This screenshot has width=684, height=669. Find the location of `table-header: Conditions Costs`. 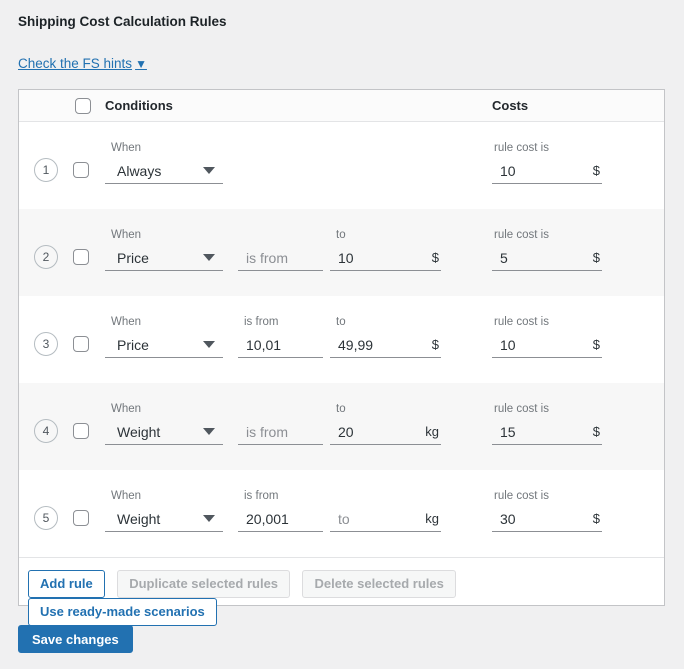

table-header: Conditions Costs is located at coordinates (341, 106).